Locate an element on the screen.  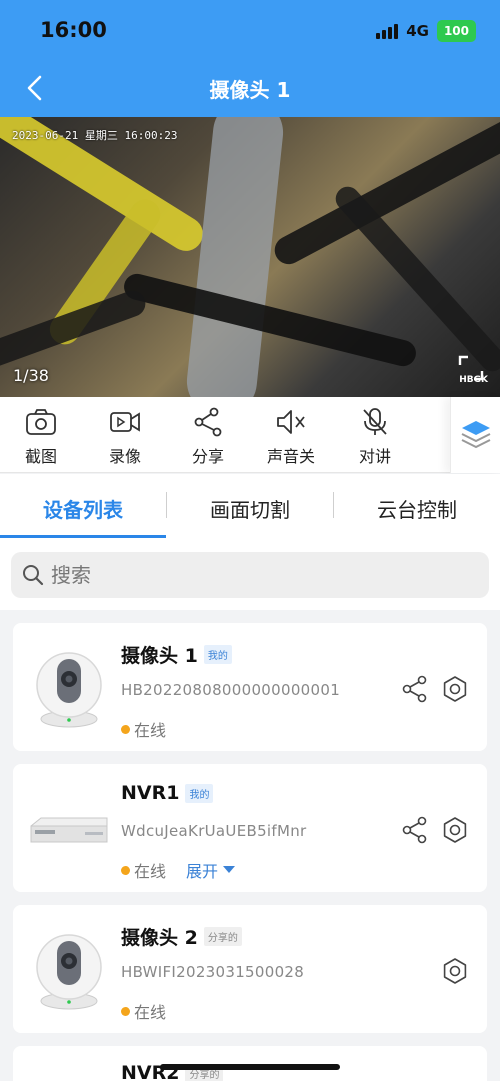
app-header: 16:00 4G 100 摄像头 1 is located at coordinates (250, 58).